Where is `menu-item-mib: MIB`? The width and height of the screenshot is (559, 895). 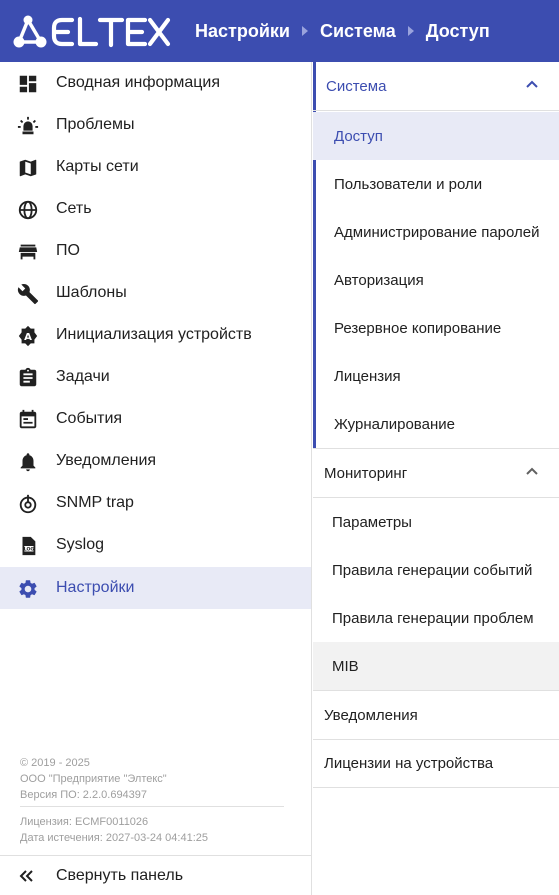
menu-item-mib: MIB is located at coordinates (436, 666).